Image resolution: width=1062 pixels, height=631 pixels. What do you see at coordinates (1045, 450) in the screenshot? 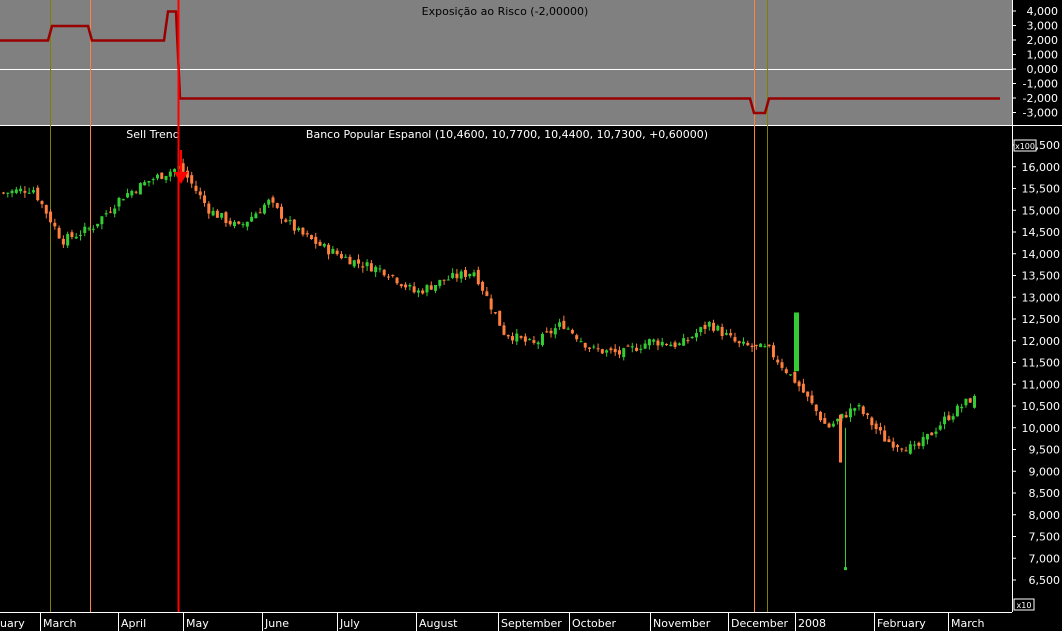
I see `y-tick-label: 9,500` at bounding box center [1045, 450].